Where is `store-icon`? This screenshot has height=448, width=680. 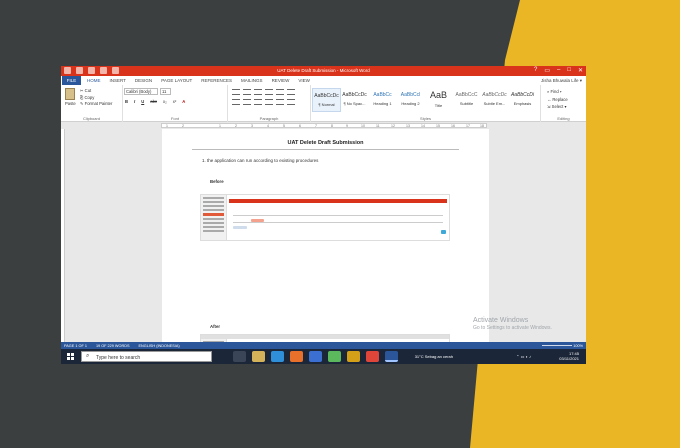
store-icon is located at coordinates (315, 356).